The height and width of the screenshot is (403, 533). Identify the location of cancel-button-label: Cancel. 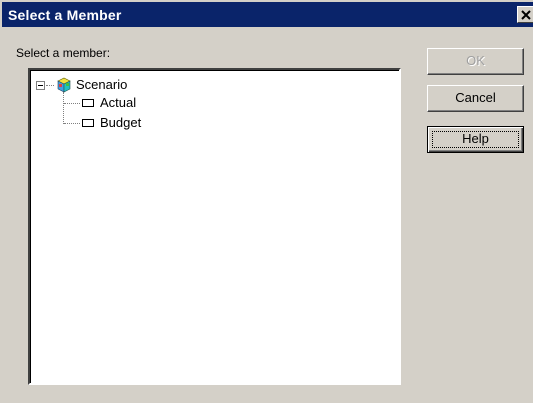
(475, 97).